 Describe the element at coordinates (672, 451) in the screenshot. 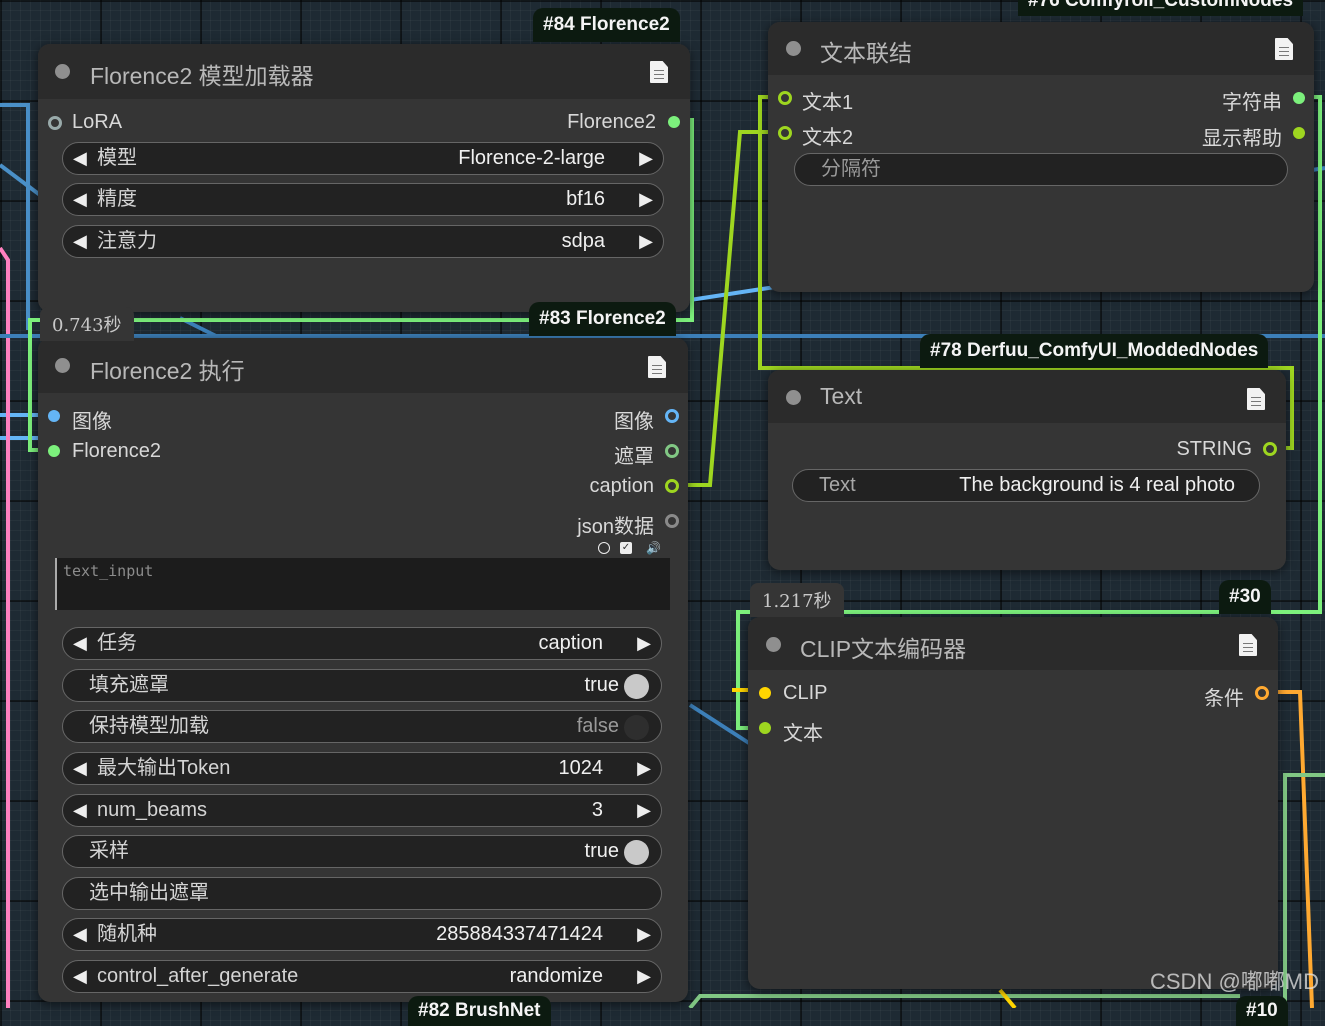

I see `mask-output-slot` at that location.